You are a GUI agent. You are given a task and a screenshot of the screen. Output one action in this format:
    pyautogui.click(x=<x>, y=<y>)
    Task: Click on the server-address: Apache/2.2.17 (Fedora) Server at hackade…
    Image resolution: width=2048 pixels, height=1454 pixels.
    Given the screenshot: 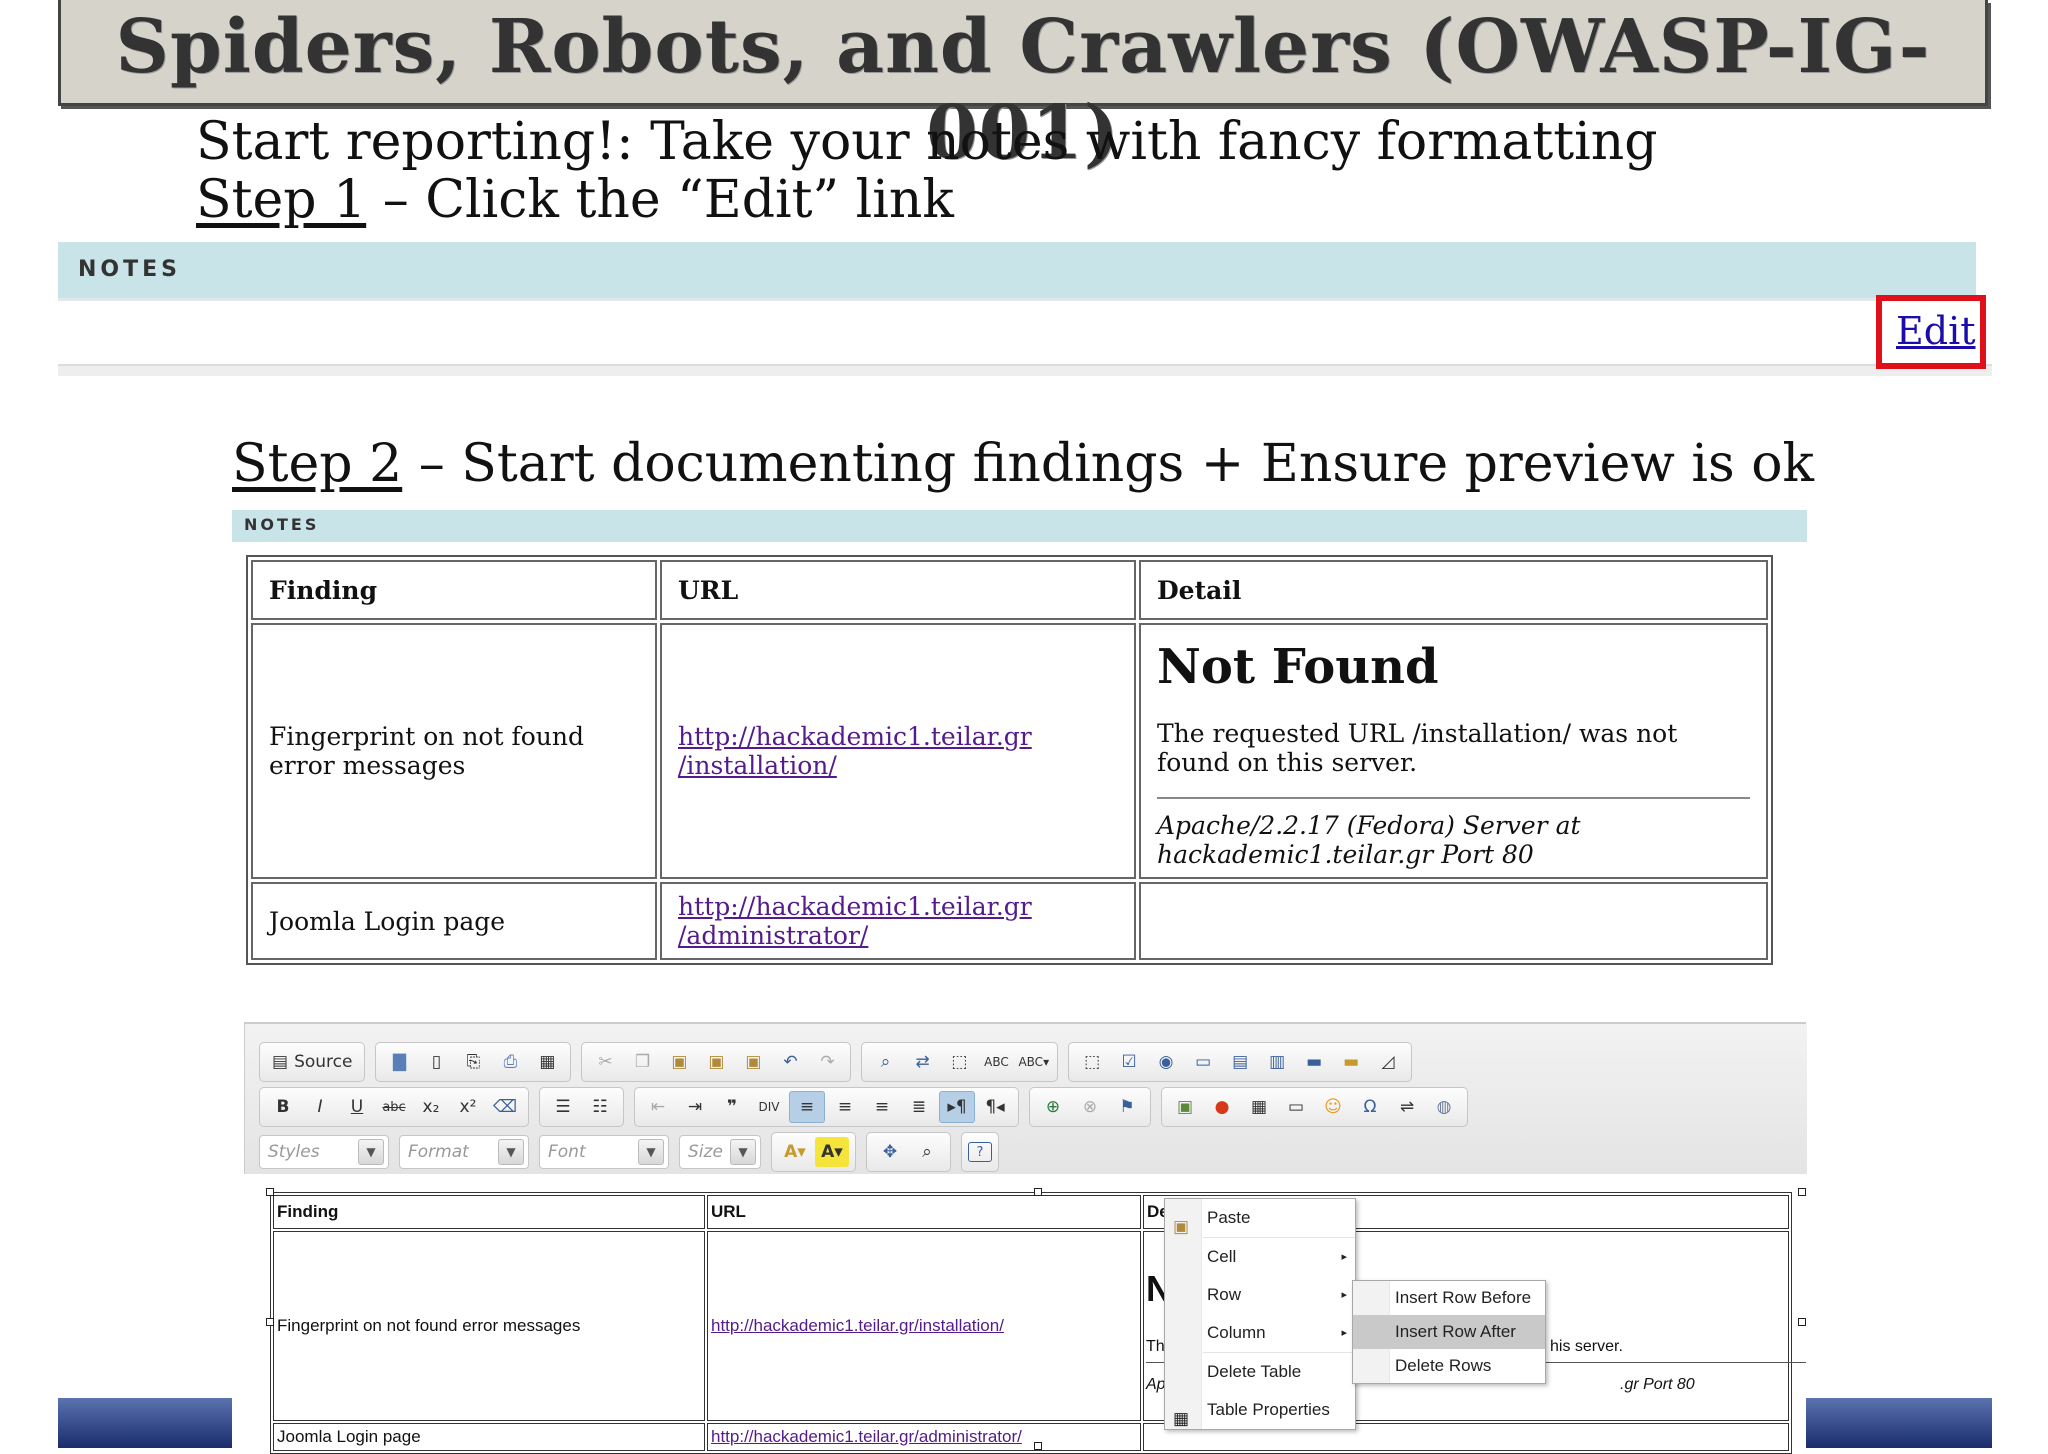 What is the action you would take?
    pyautogui.click(x=1369, y=840)
    